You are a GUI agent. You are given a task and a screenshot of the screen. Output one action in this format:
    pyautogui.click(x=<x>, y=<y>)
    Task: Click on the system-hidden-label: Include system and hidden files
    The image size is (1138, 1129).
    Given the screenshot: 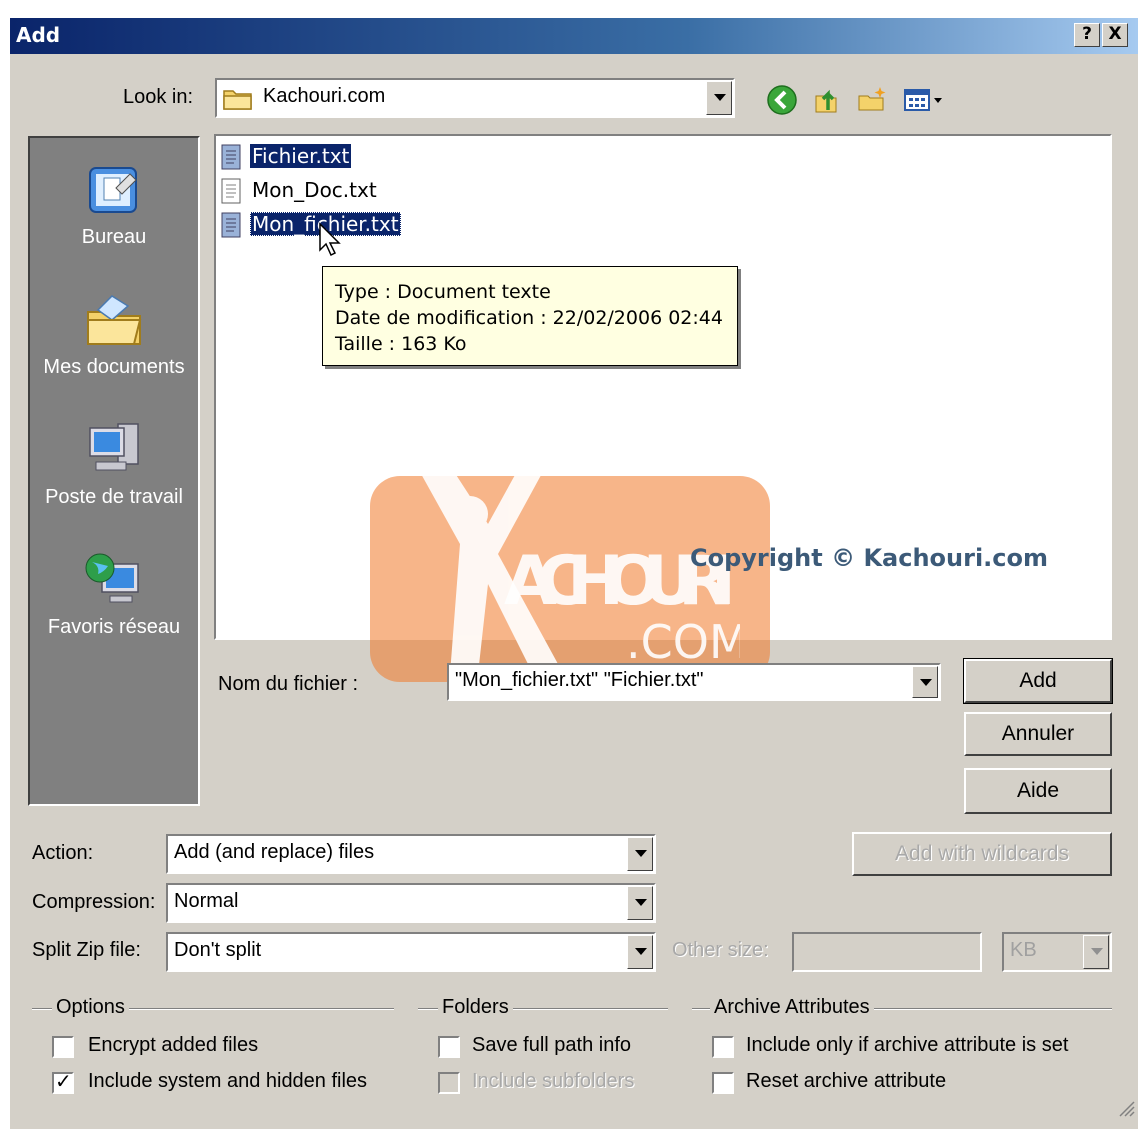 What is the action you would take?
    pyautogui.click(x=227, y=1081)
    